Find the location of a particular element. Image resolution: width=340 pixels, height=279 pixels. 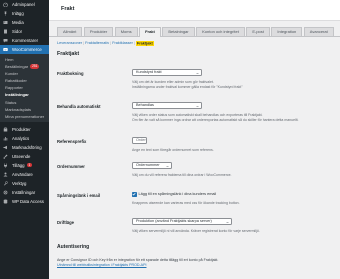

sidebar-item-marknadsf-ring: Marknadsföring is located at coordinates (24, 147).